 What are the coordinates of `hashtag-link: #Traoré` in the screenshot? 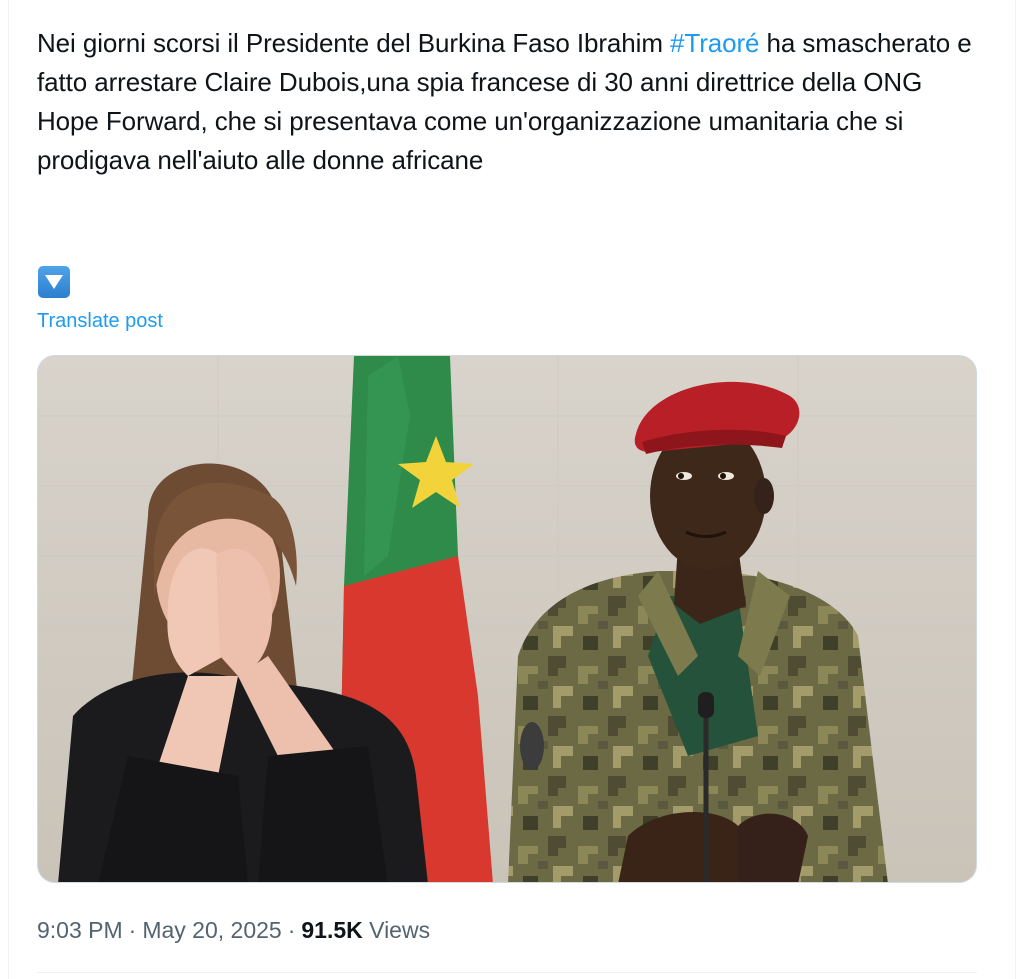 It's located at (714, 43).